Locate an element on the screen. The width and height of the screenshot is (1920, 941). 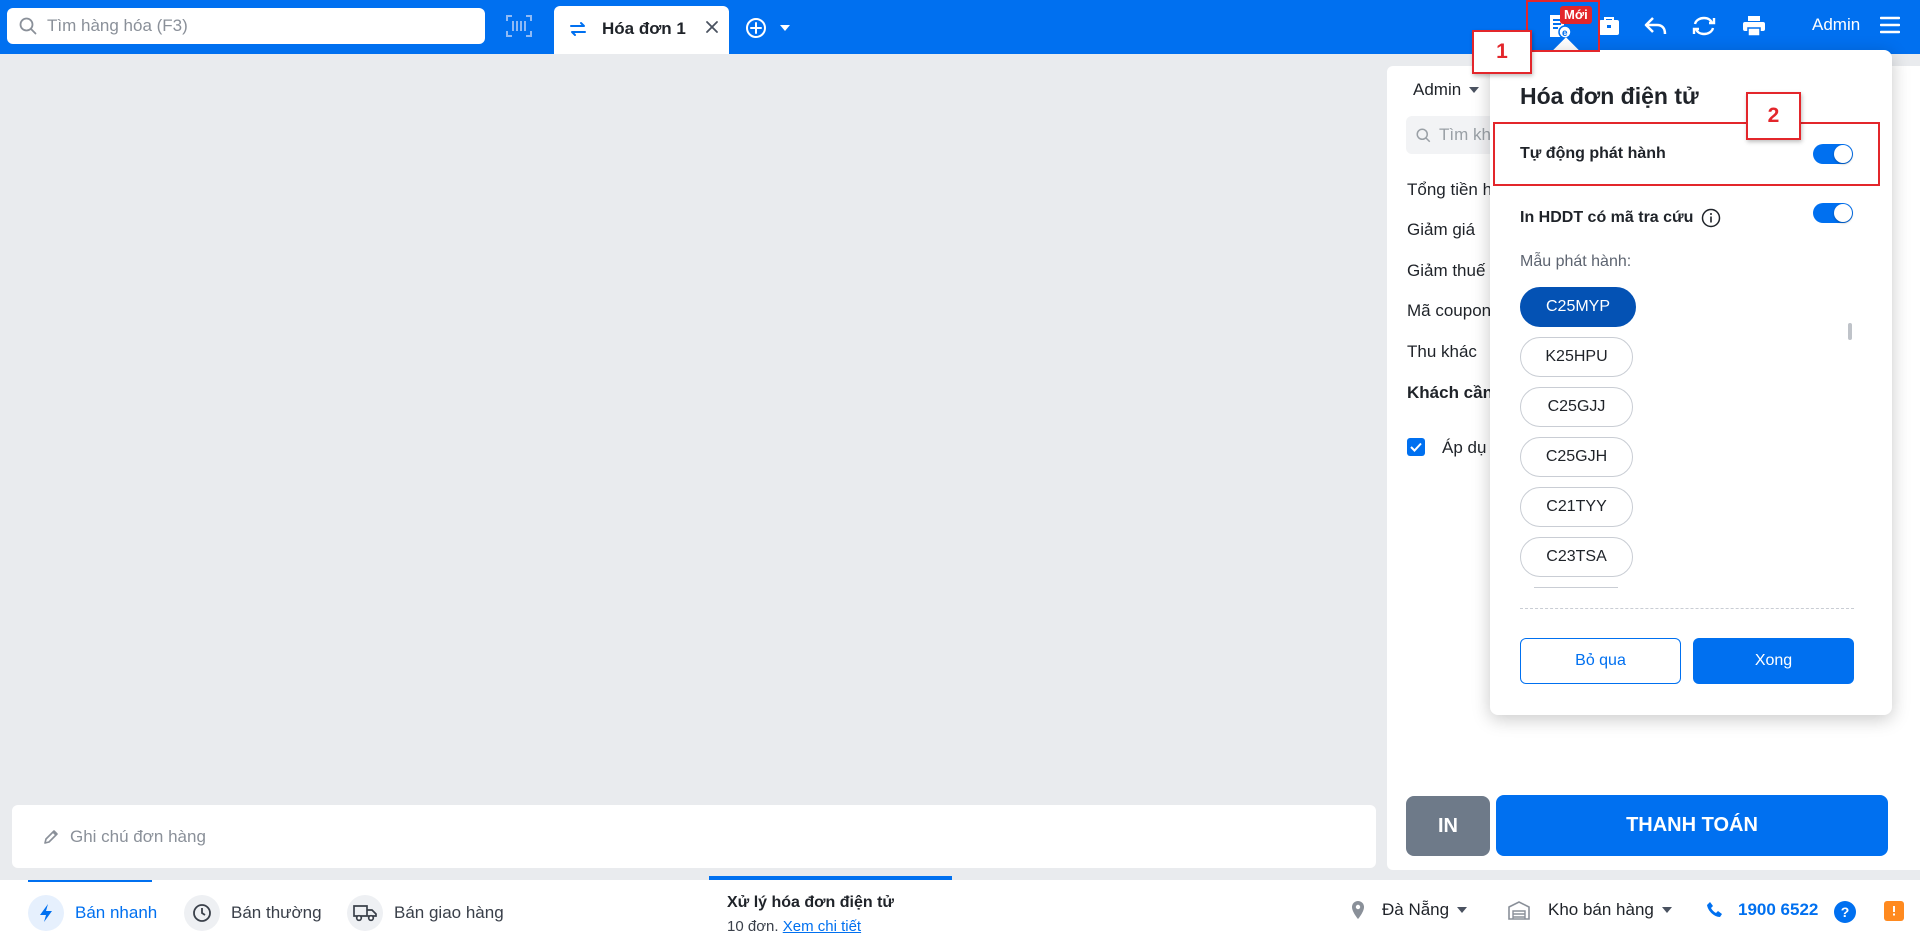
warehouse-label: Kho bán hàng is located at coordinates (1601, 909).